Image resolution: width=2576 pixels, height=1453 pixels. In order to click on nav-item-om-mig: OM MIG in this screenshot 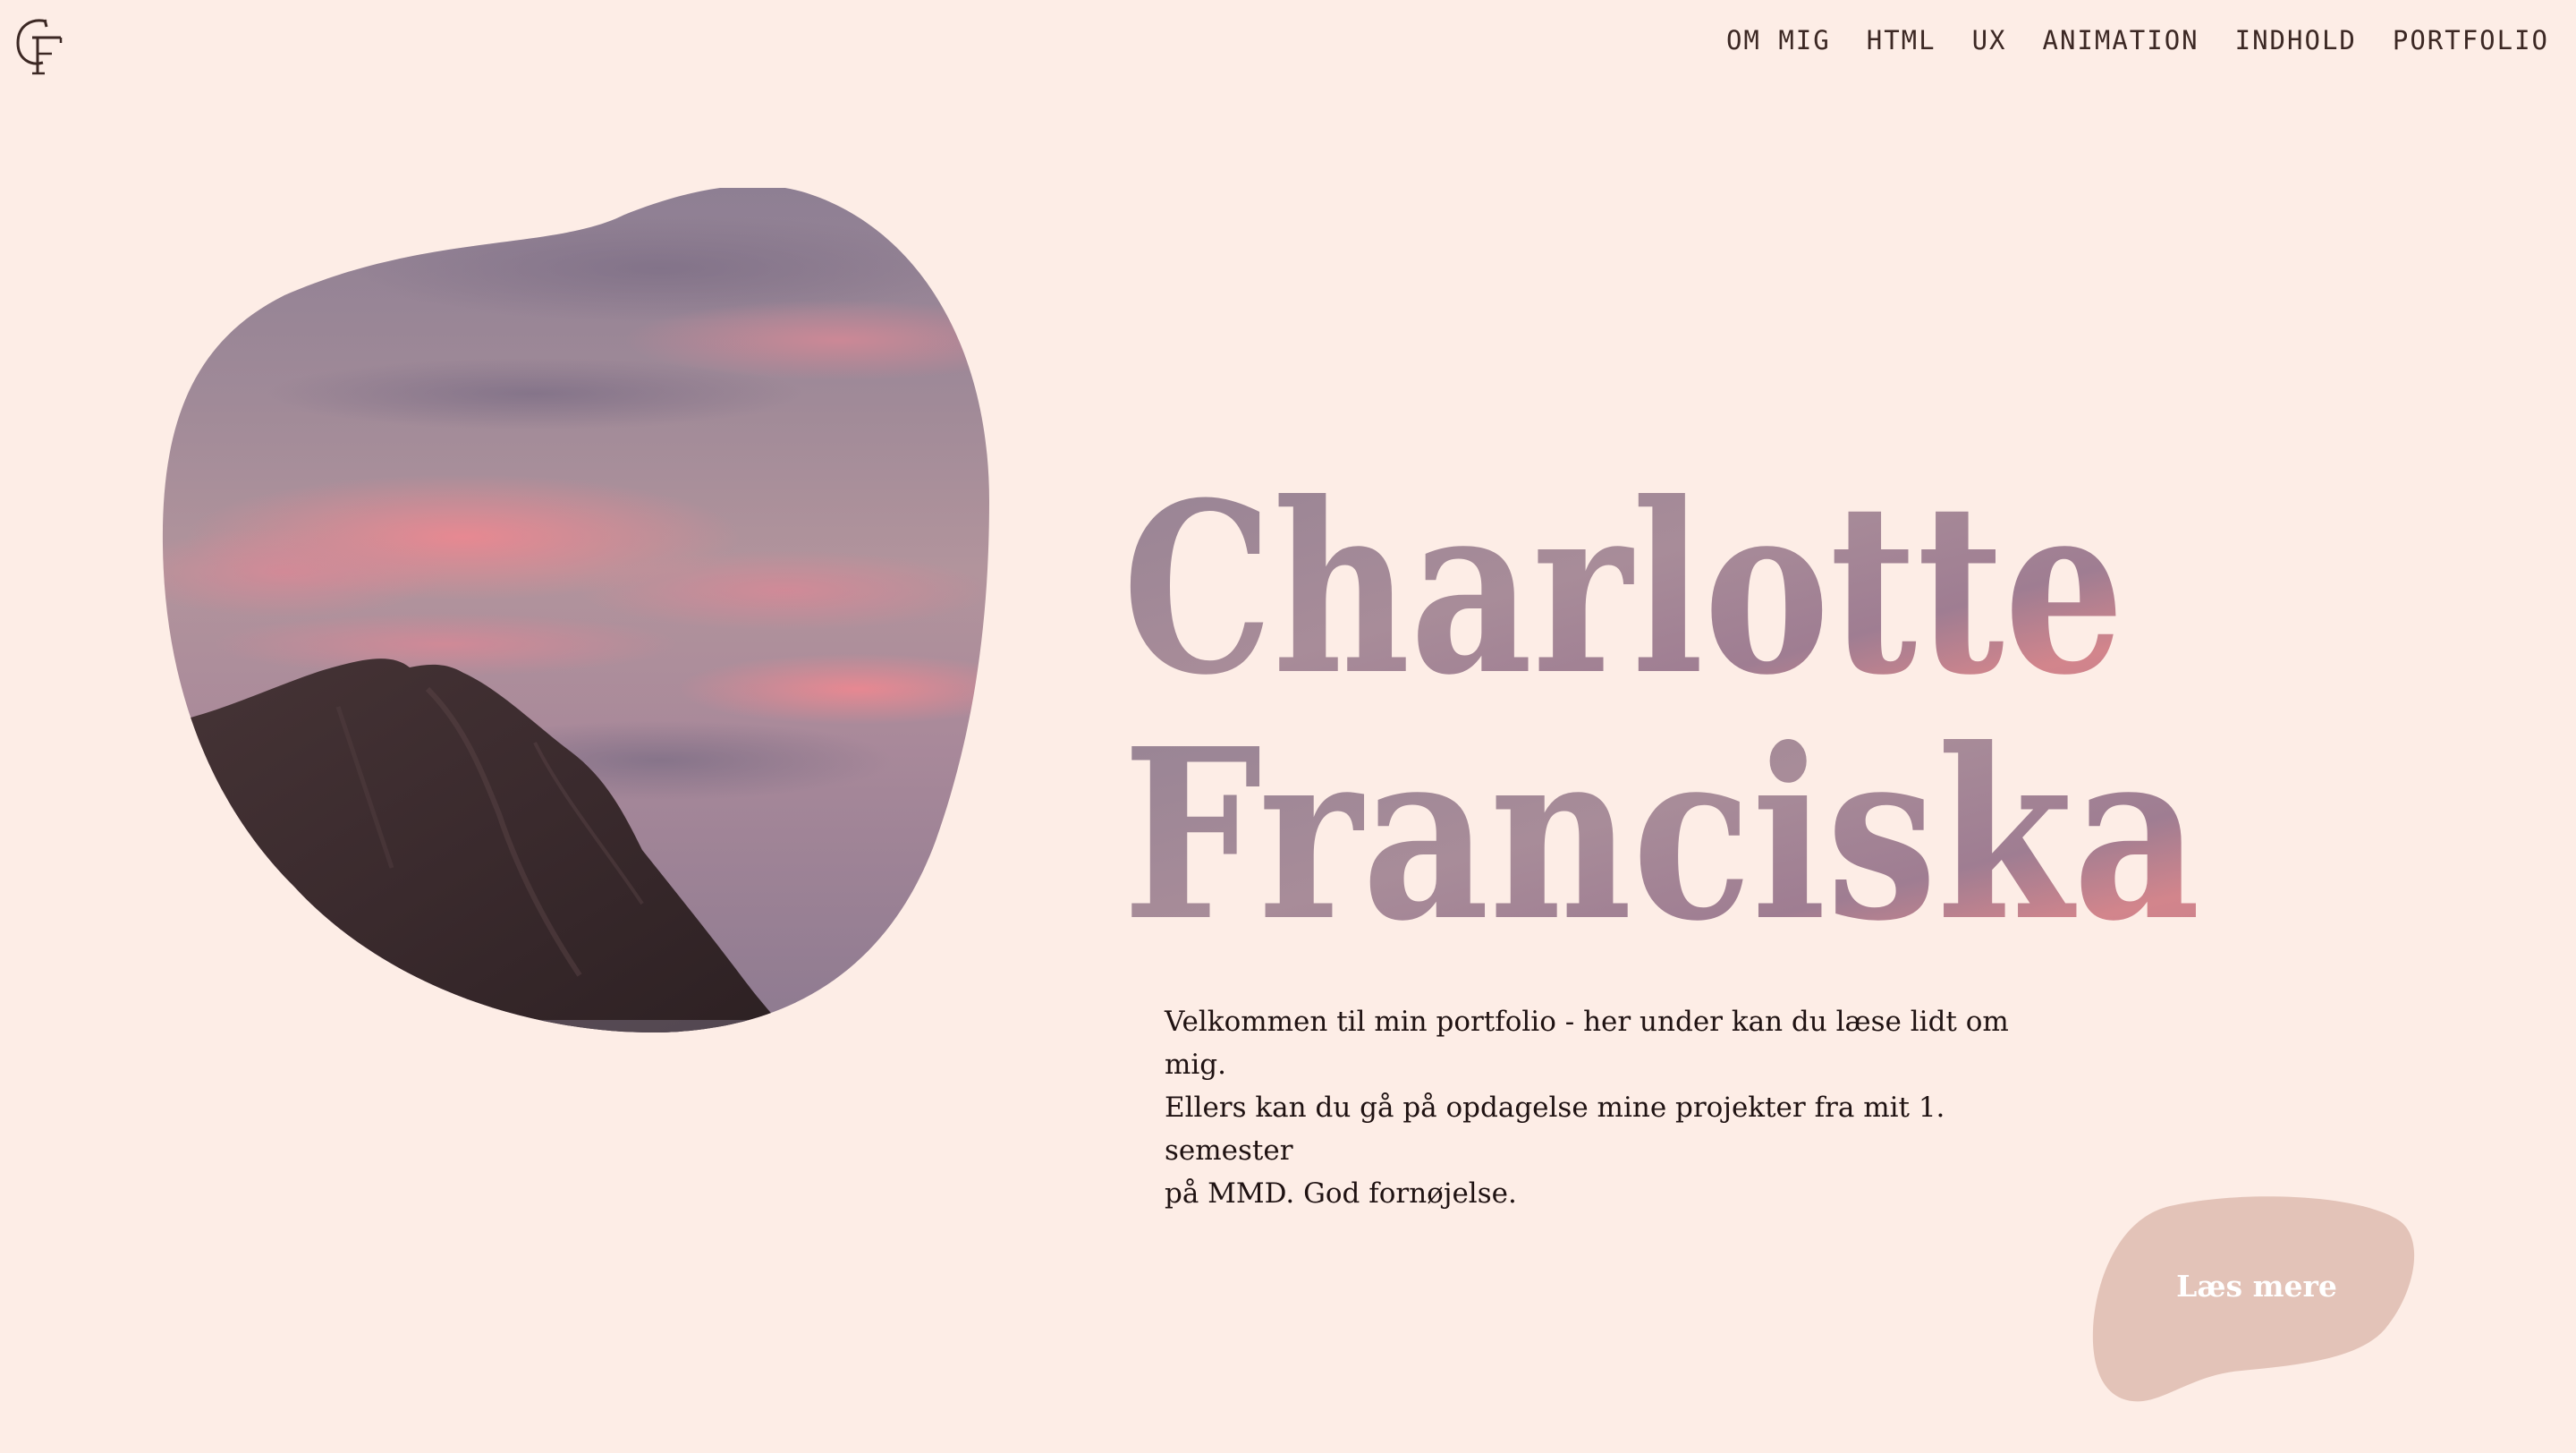, I will do `click(1778, 40)`.